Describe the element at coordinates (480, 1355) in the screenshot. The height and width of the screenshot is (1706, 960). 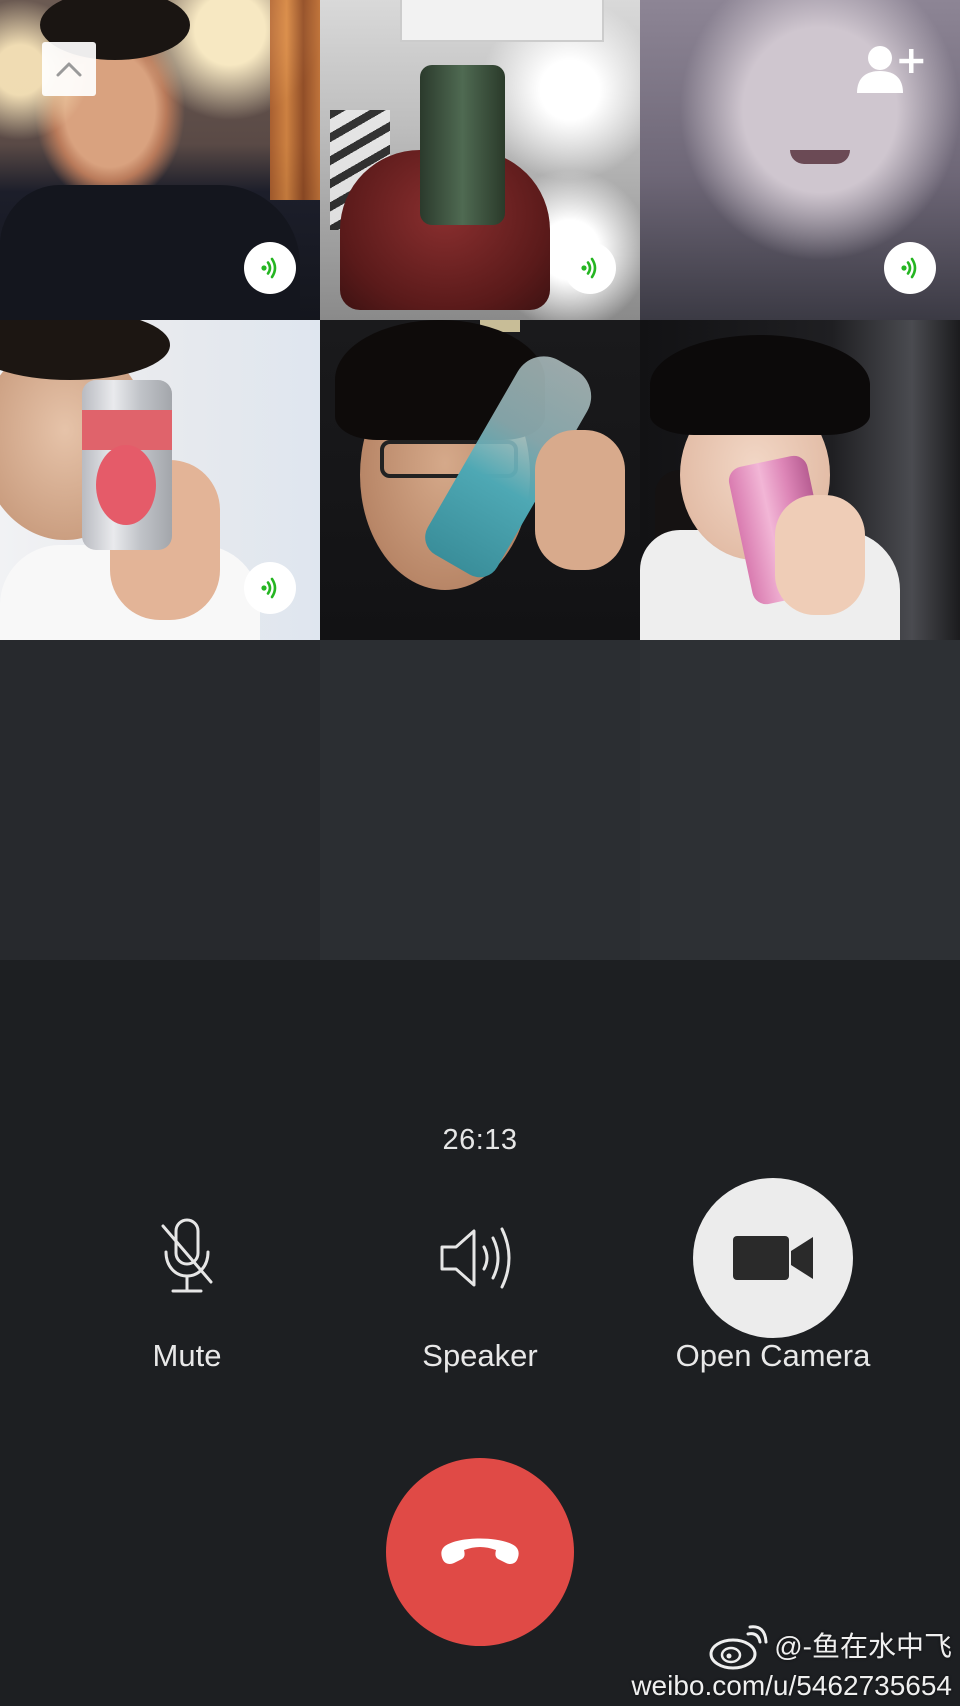
I see `speaker-label: Speaker` at that location.